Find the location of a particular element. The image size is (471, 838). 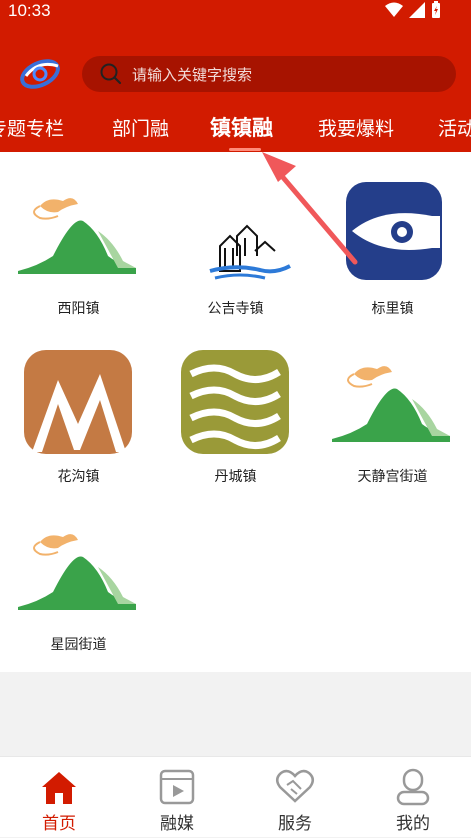

town-item: 标里镇 is located at coordinates (392, 236).